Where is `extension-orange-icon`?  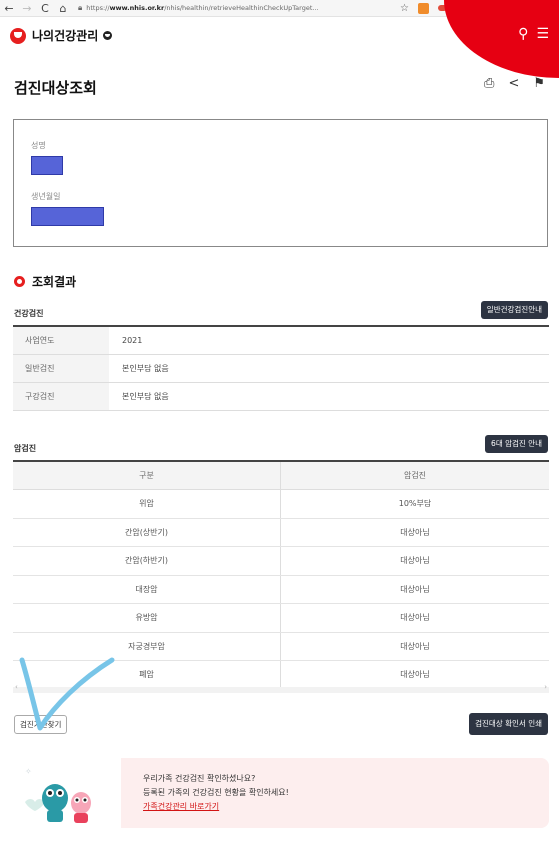
extension-orange-icon is located at coordinates (423, 8).